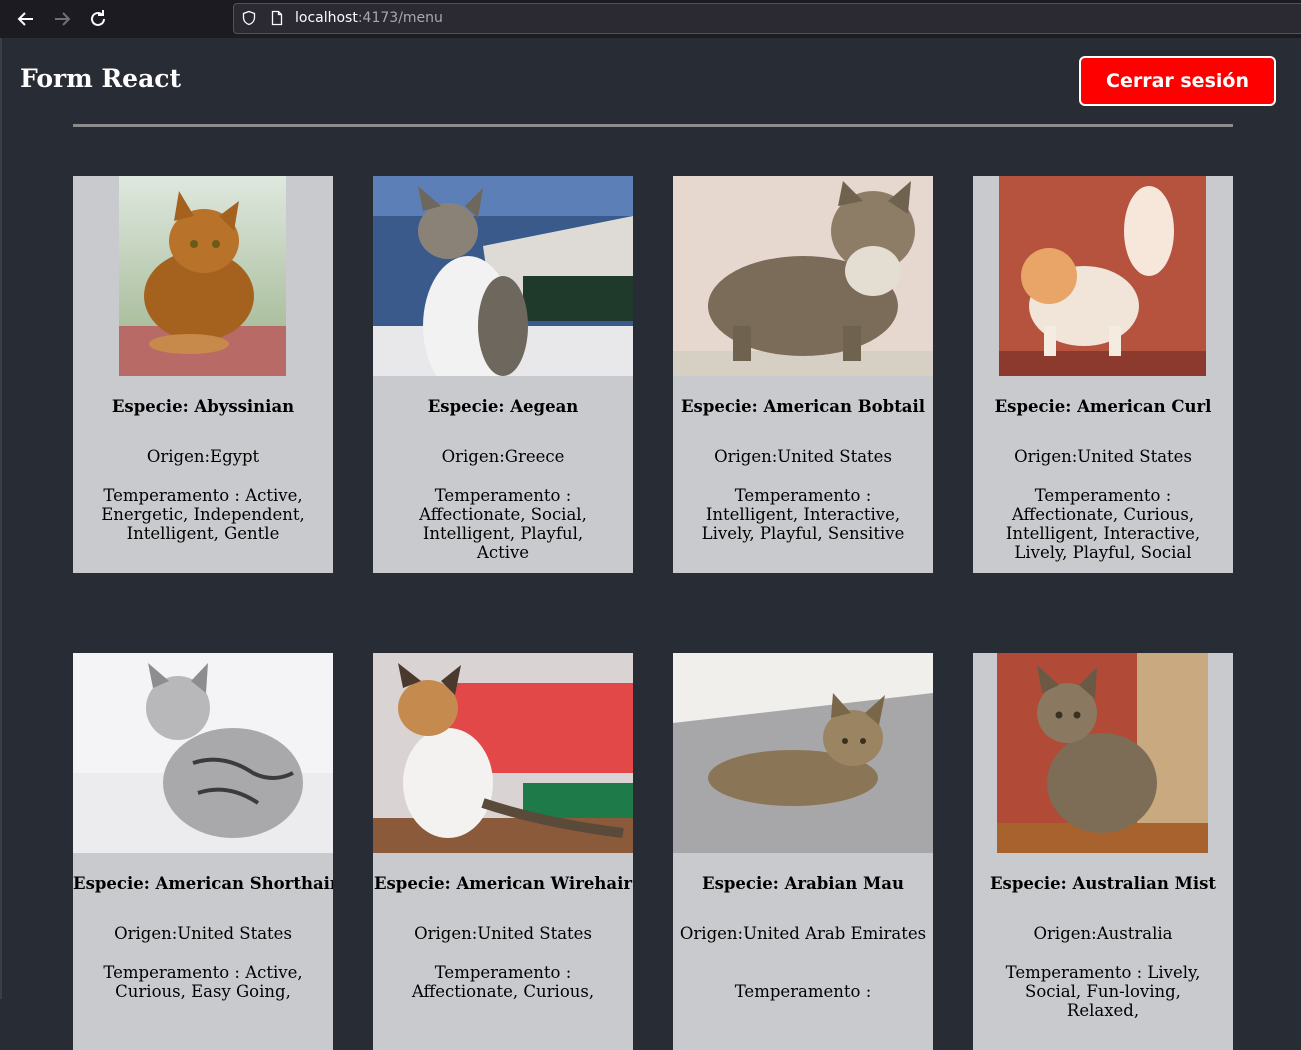 Image resolution: width=1301 pixels, height=1050 pixels. I want to click on card-temperamento: Temperamento : Affectionate, Curious,, so click(503, 982).